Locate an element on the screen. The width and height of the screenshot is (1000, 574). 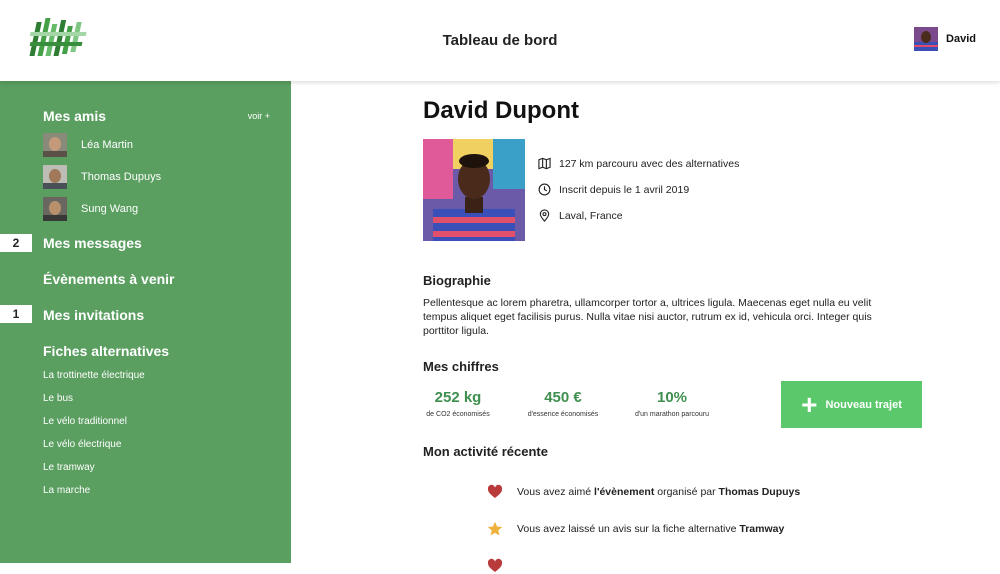
distance-info: 127 km parcouru avec des alternatives is located at coordinates (638, 163).